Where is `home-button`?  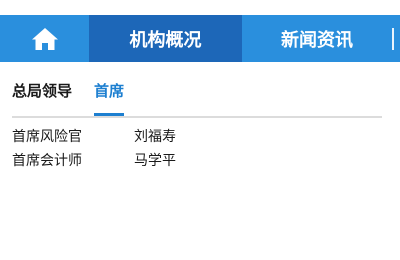
home-button is located at coordinates (44, 38).